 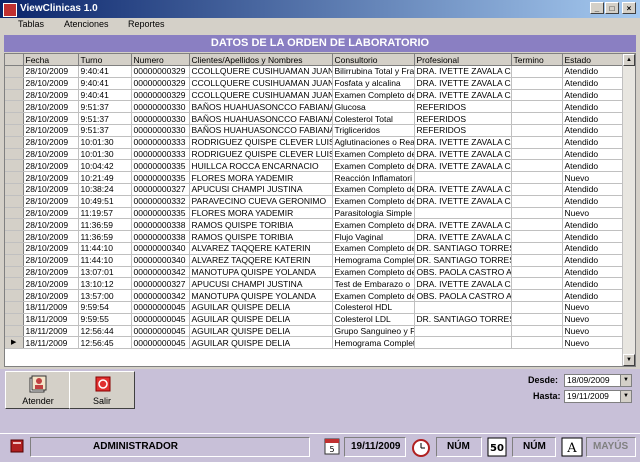 I want to click on minimize-button: _, so click(x=597, y=8).